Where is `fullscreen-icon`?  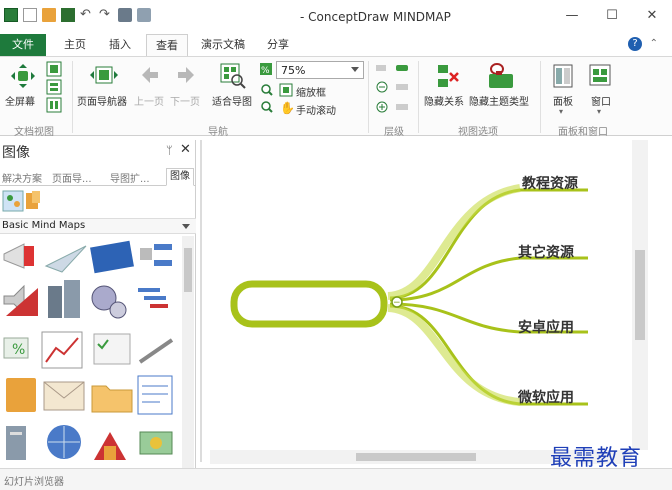
fullscreen-icon is located at coordinates (23, 76).